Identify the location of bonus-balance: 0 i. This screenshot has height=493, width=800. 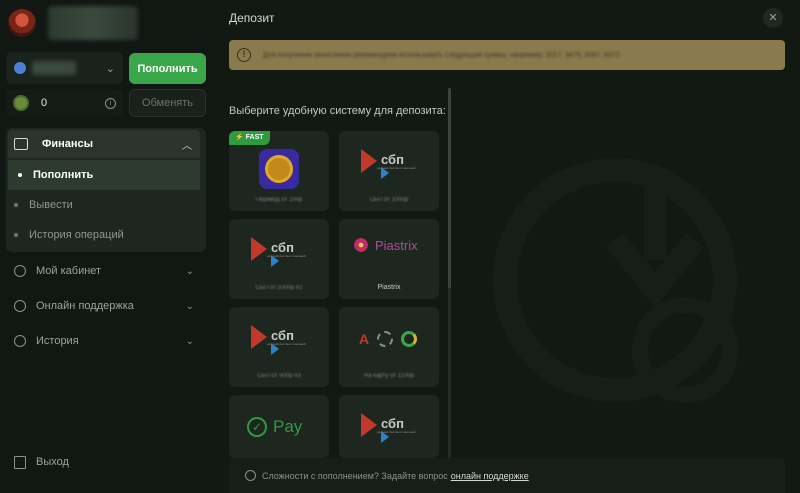
(64, 103).